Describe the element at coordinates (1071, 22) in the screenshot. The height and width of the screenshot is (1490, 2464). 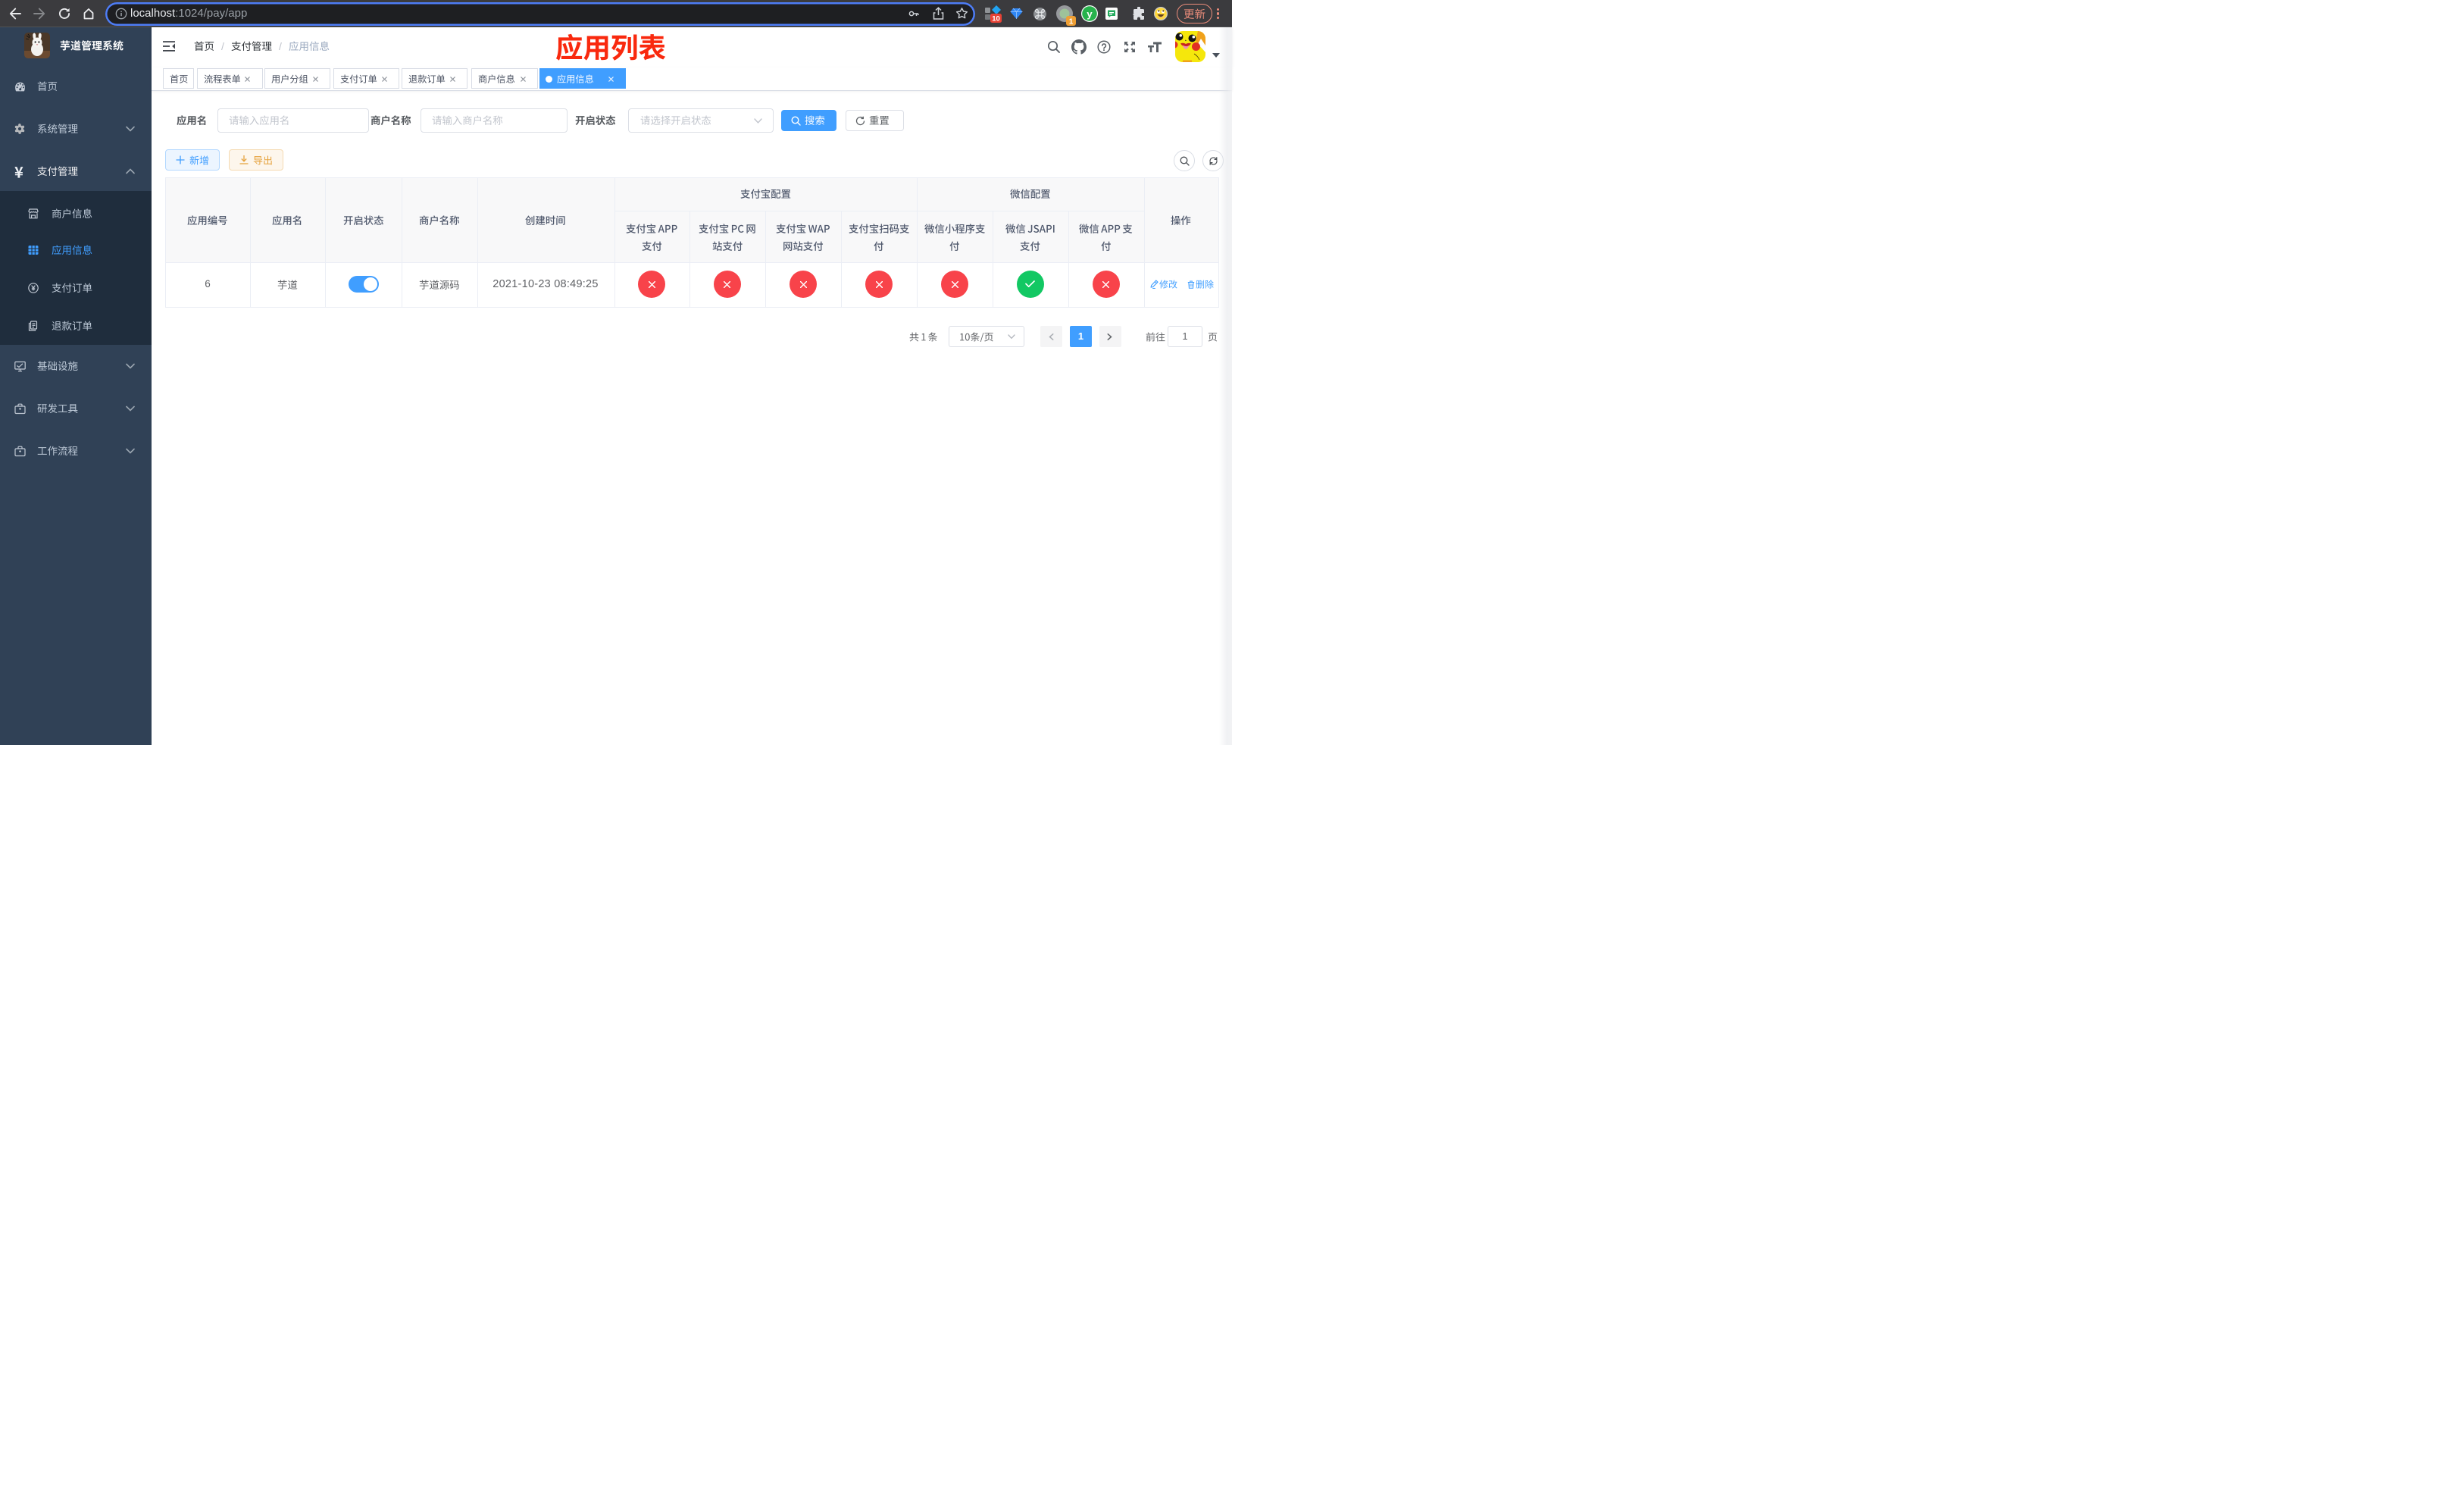
I see `svg-text: 1` at that location.